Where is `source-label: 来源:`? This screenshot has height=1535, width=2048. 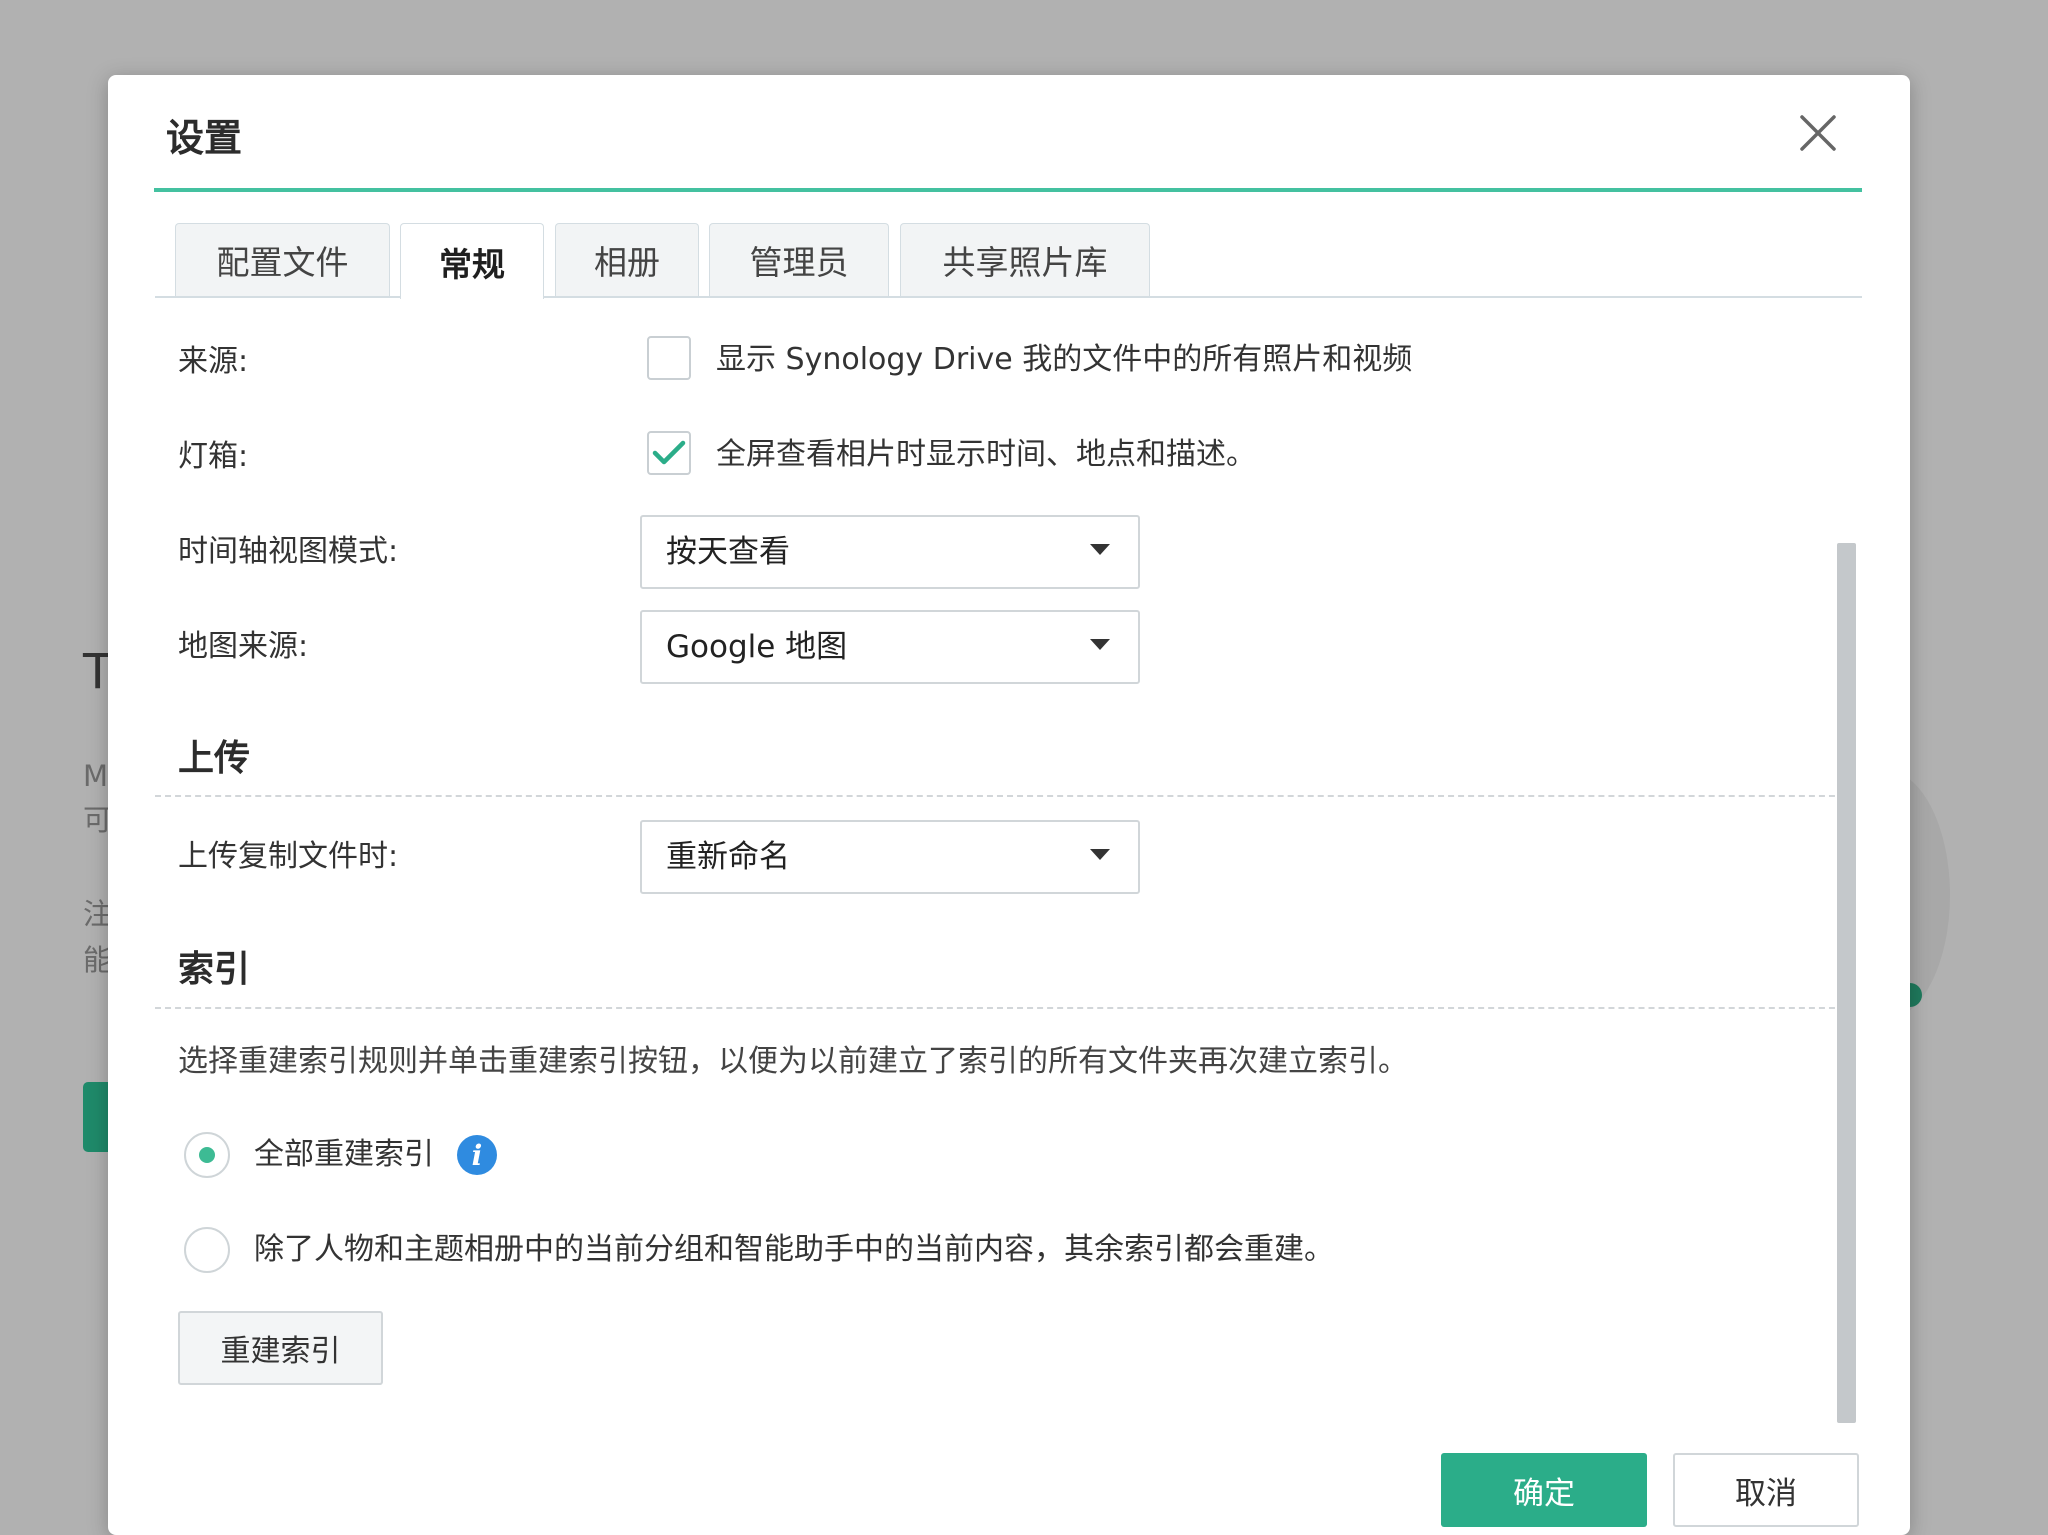
source-label: 来源: is located at coordinates (213, 361).